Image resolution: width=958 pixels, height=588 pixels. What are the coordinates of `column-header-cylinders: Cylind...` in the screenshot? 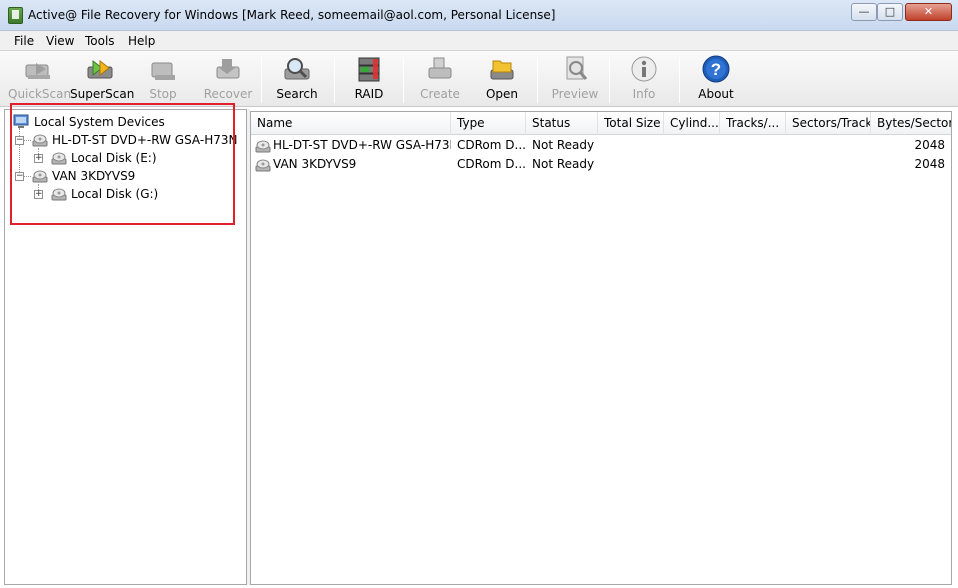 It's located at (692, 123).